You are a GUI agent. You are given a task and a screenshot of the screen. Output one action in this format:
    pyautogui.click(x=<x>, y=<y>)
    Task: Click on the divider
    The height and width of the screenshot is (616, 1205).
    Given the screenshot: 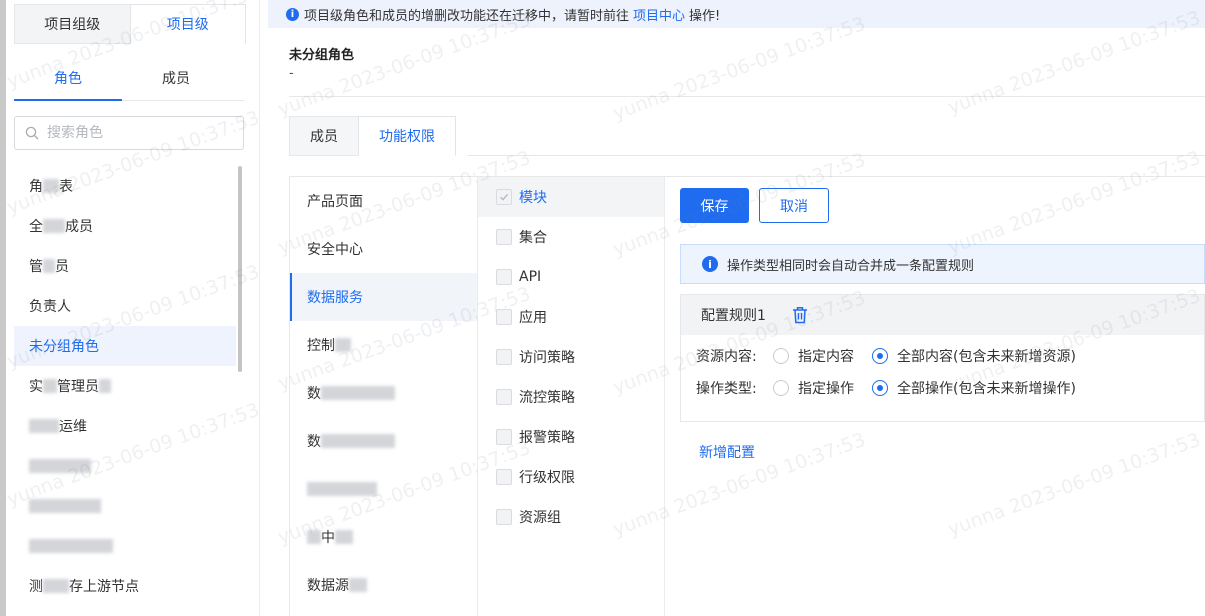 What is the action you would take?
    pyautogui.click(x=747, y=96)
    